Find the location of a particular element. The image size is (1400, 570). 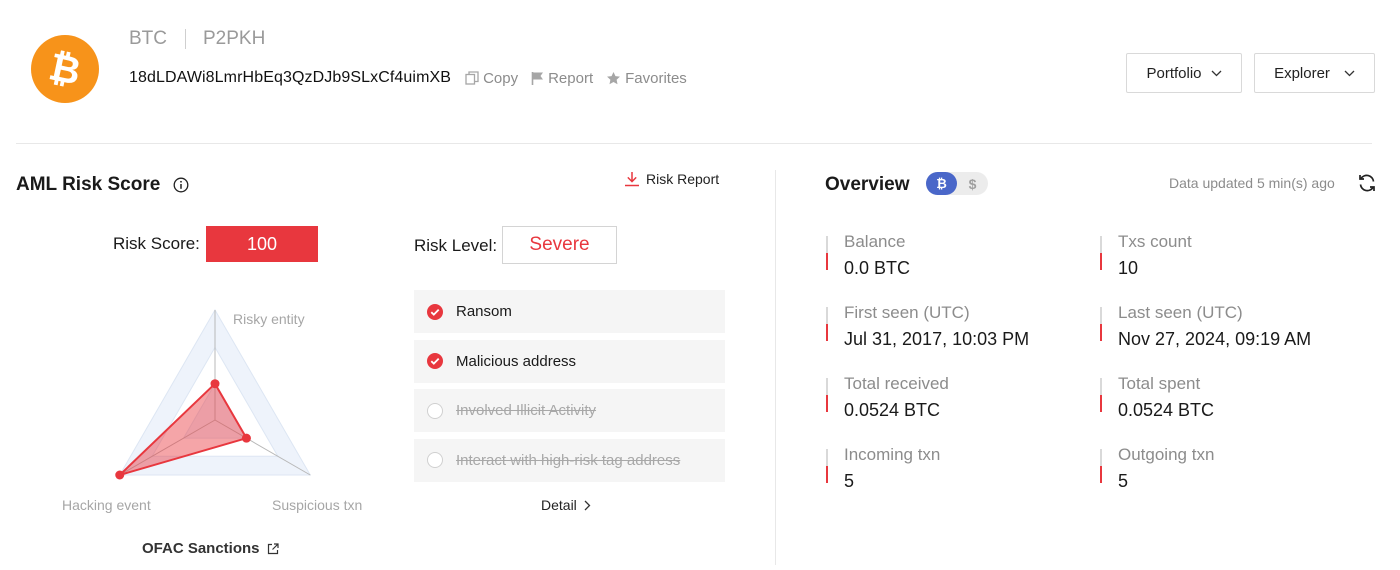

portfolio-label: Portfolio is located at coordinates (1174, 73).